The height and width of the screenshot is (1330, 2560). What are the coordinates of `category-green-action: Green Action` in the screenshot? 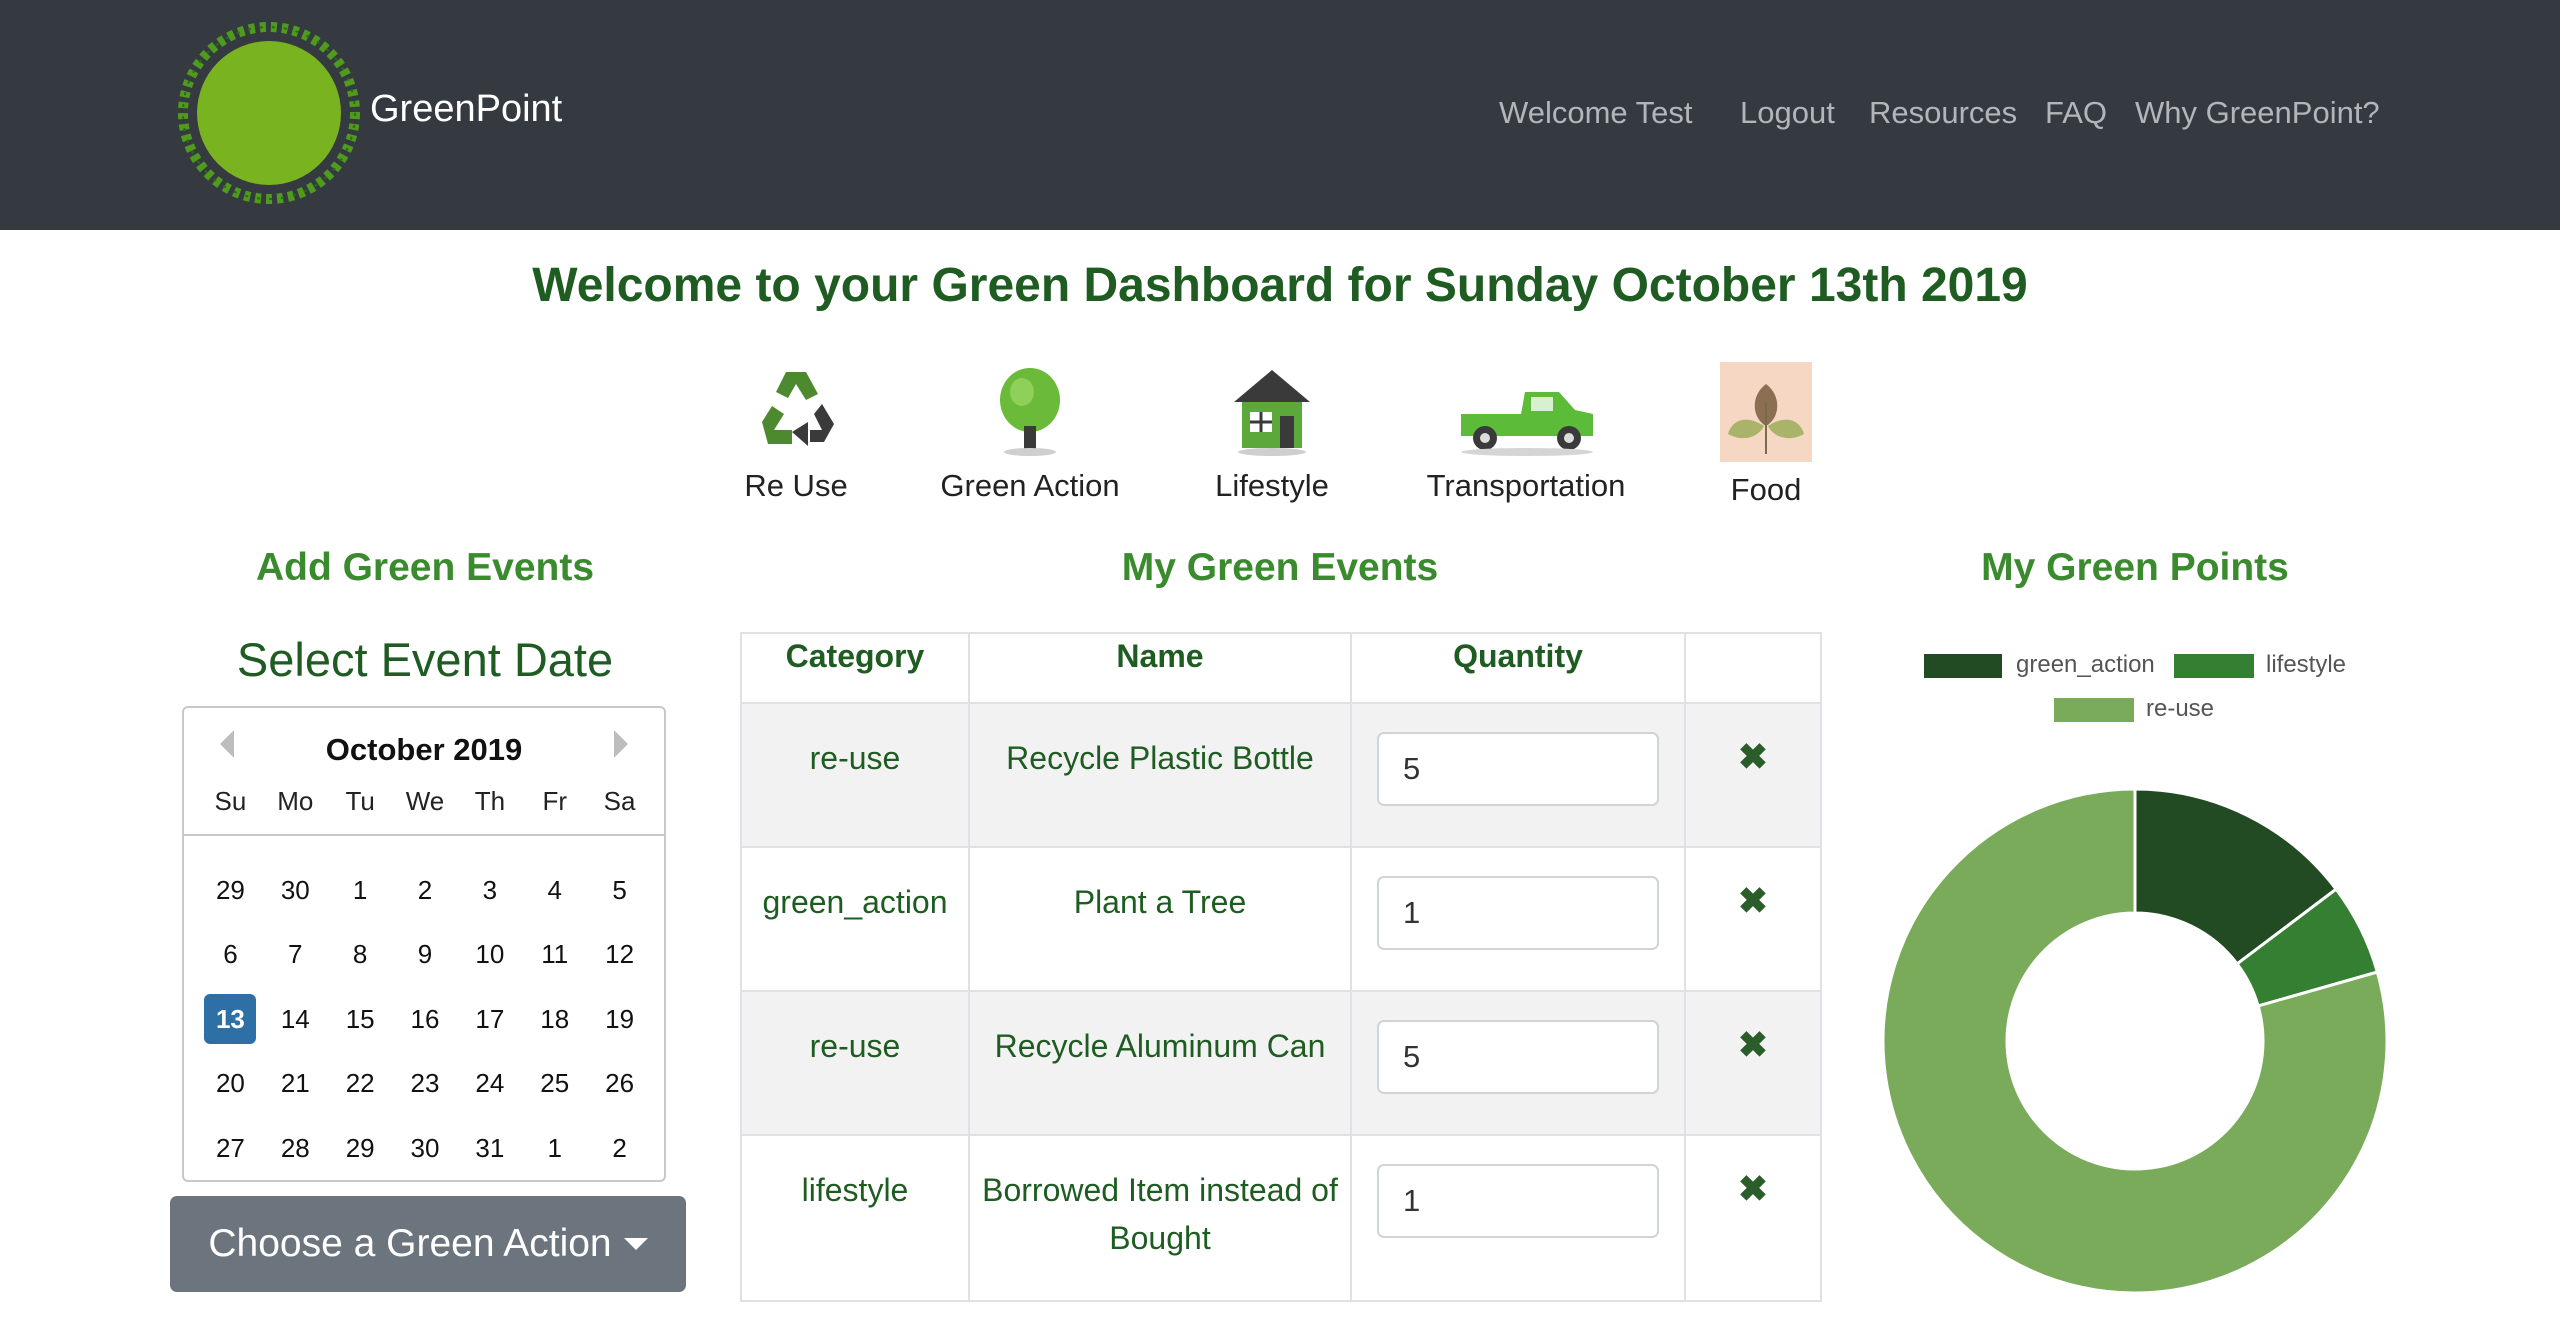 It's located at (1030, 433).